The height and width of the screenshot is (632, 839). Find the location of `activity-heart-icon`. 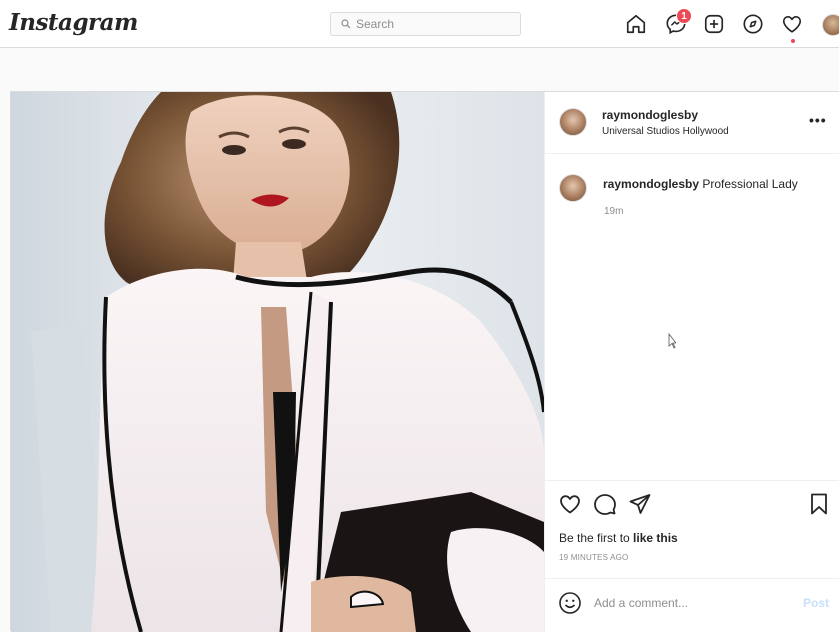

activity-heart-icon is located at coordinates (792, 24).